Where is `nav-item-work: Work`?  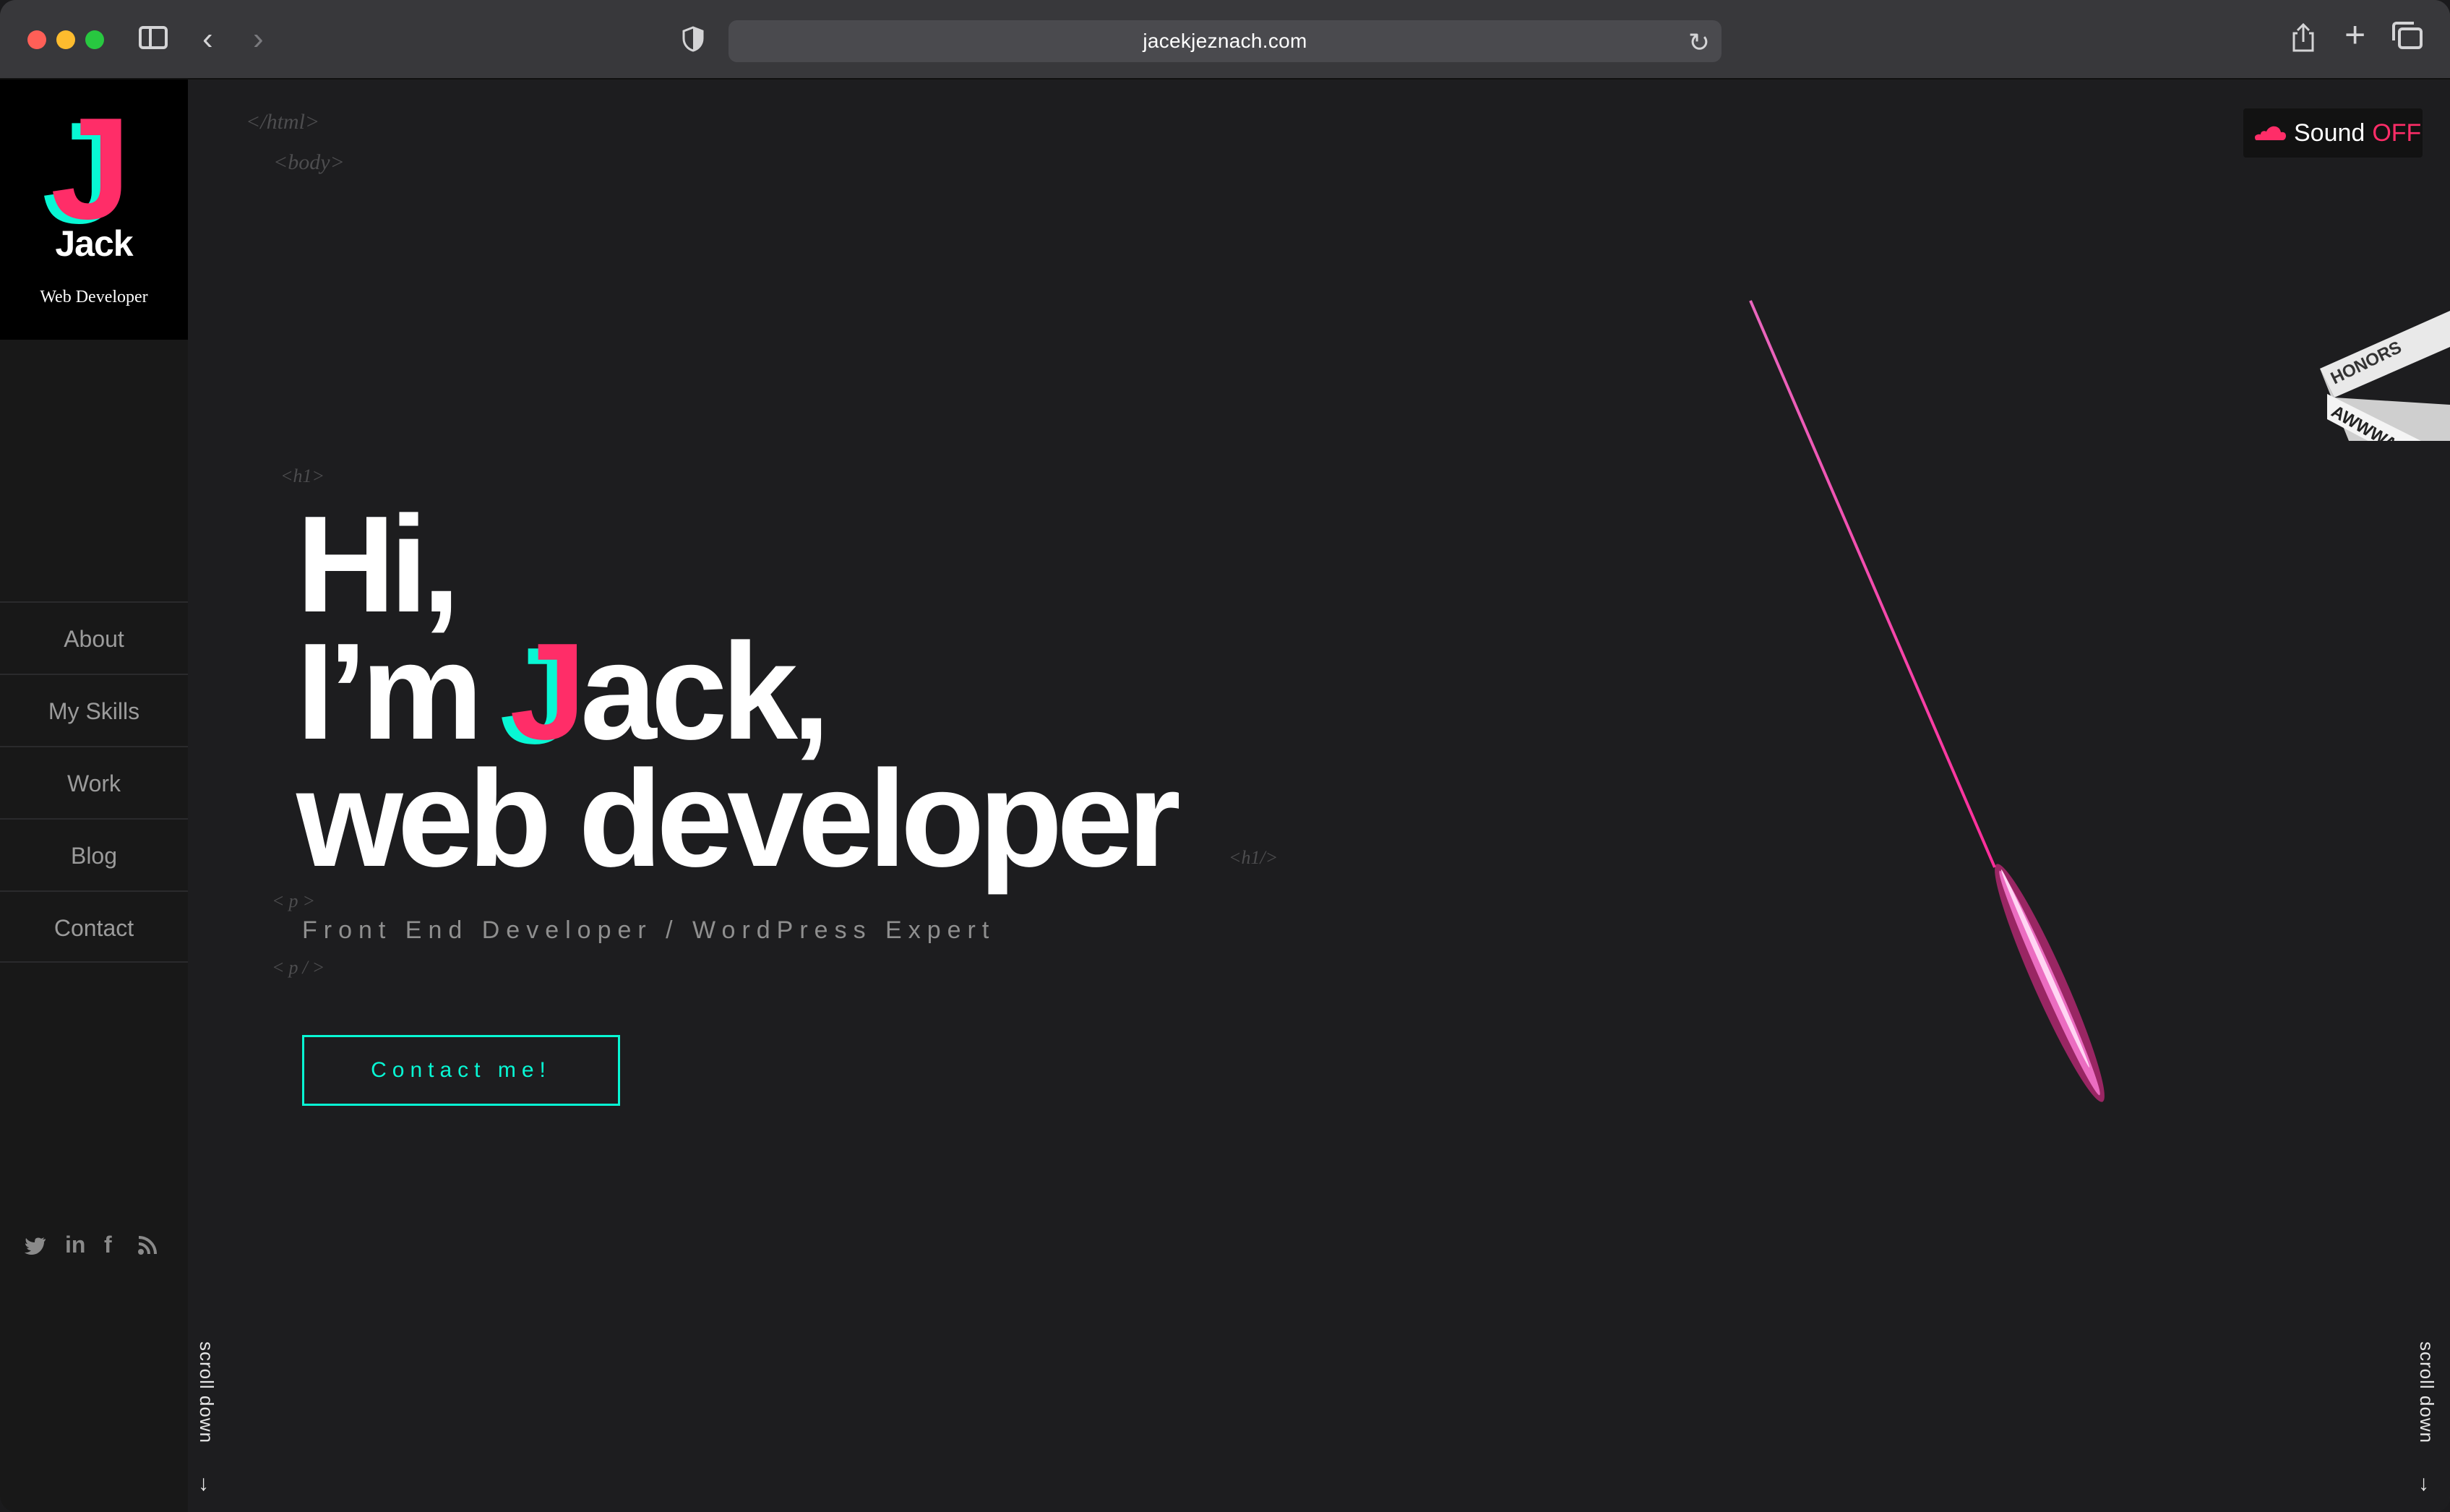
nav-item-work: Work is located at coordinates (94, 782).